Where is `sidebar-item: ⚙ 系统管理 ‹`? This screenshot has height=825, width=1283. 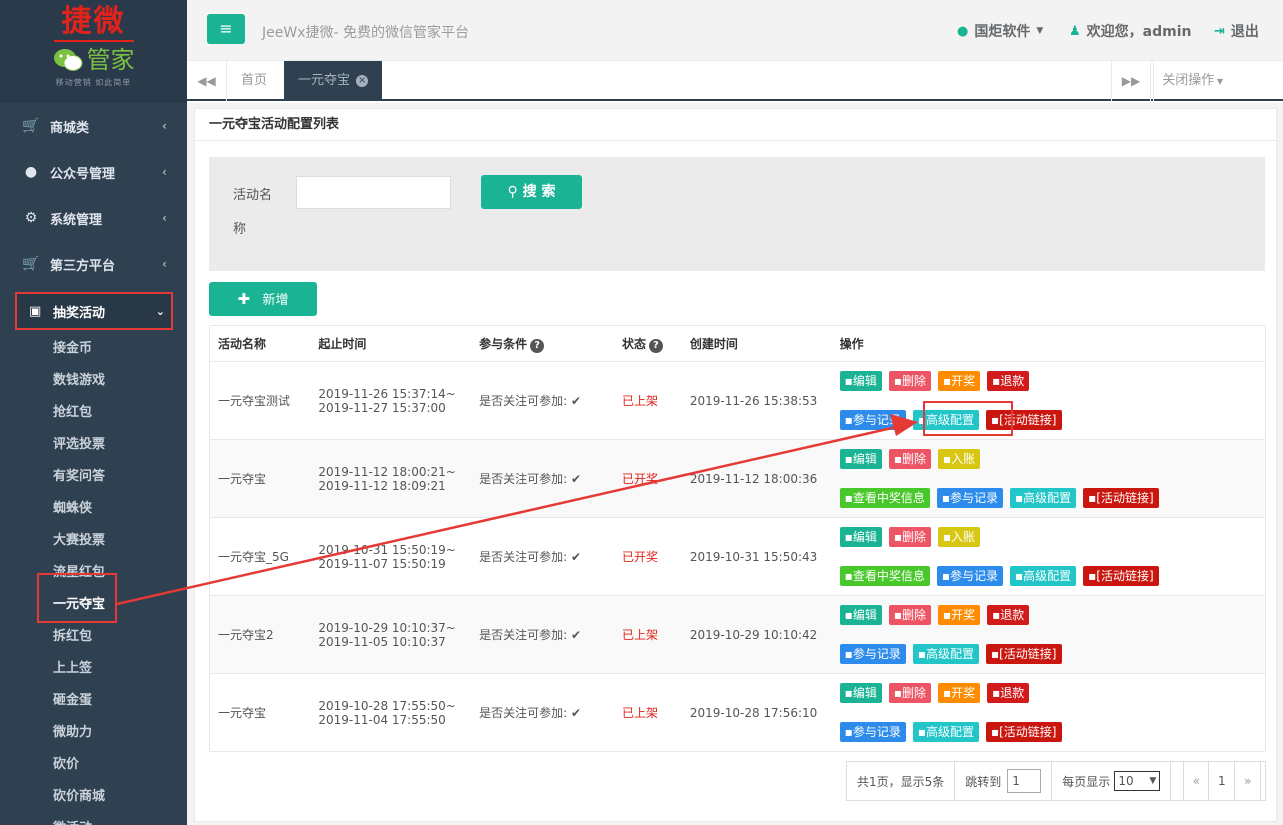
sidebar-item: ⚙ 系统管理 ‹ is located at coordinates (93, 218).